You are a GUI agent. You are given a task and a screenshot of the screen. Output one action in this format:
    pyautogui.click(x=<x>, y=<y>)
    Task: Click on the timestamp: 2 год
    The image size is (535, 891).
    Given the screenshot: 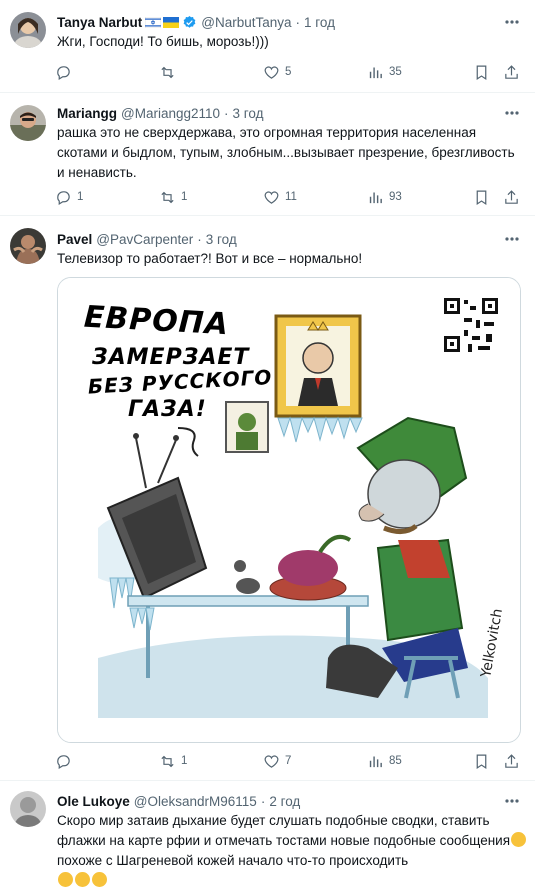 What is the action you would take?
    pyautogui.click(x=284, y=801)
    